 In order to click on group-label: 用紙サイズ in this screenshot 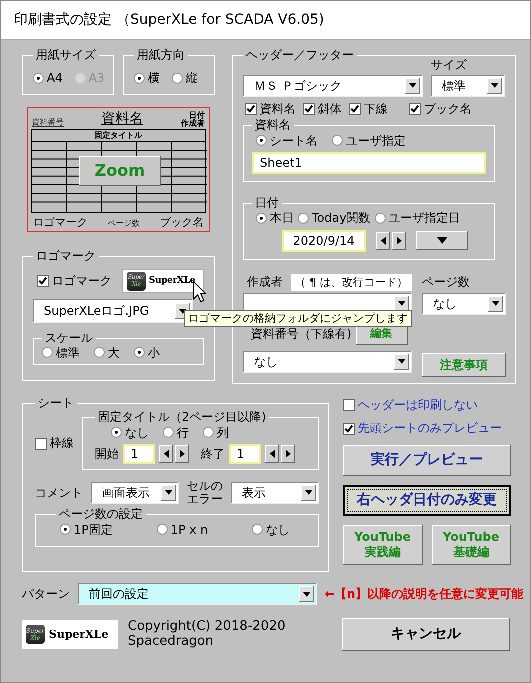, I will do `click(66, 55)`.